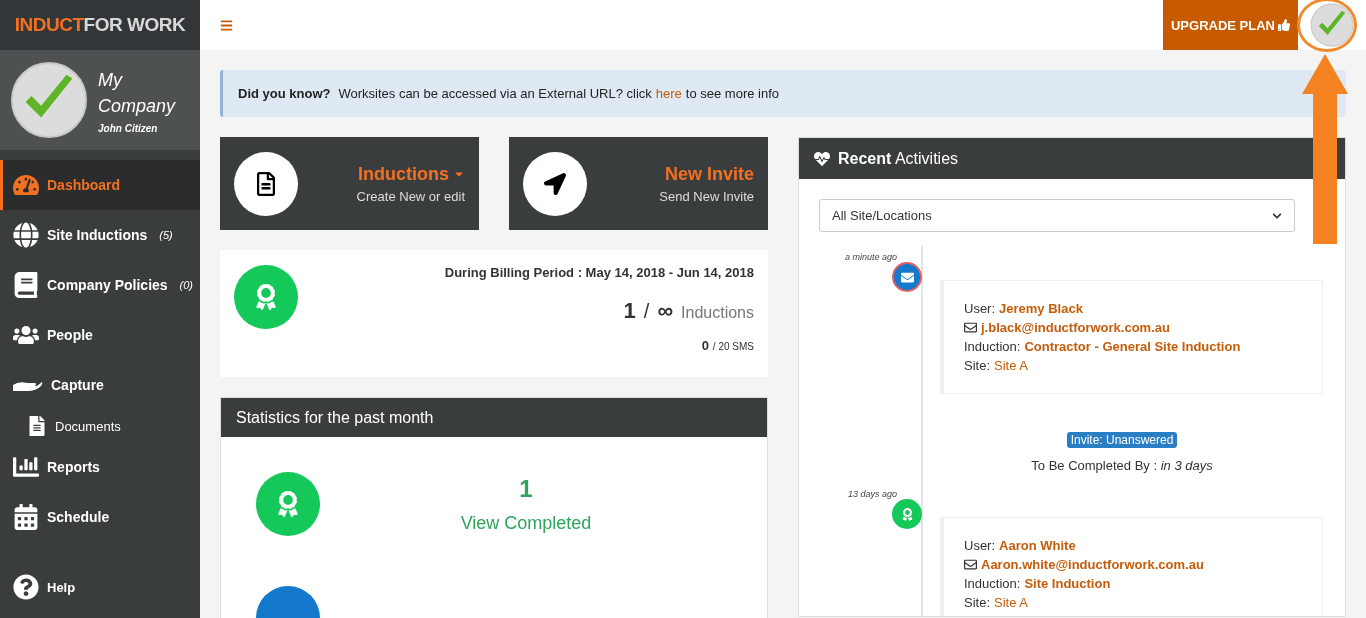  What do you see at coordinates (1092, 564) in the screenshot?
I see `email-link: Aaron.white@inductforwork.com.au` at bounding box center [1092, 564].